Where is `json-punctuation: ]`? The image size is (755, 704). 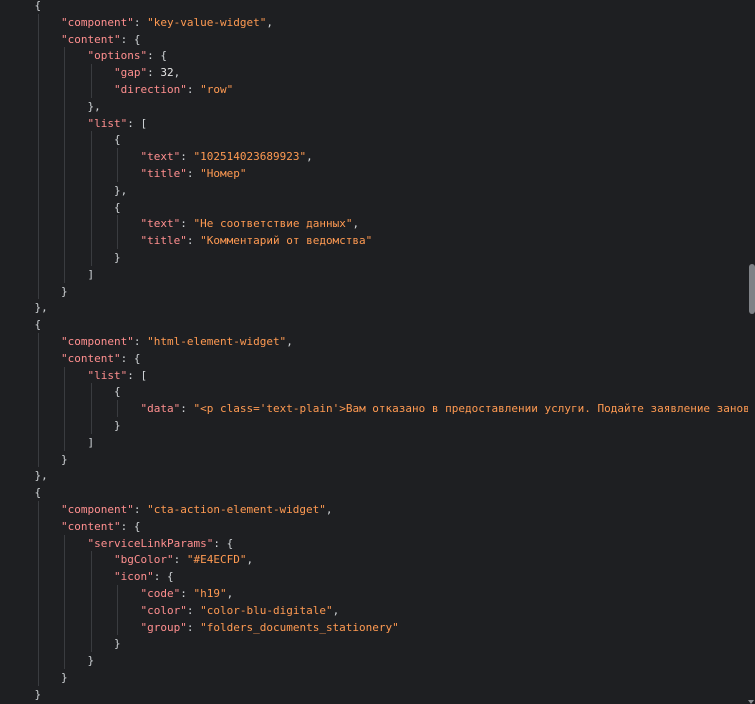 json-punctuation: ] is located at coordinates (91, 274).